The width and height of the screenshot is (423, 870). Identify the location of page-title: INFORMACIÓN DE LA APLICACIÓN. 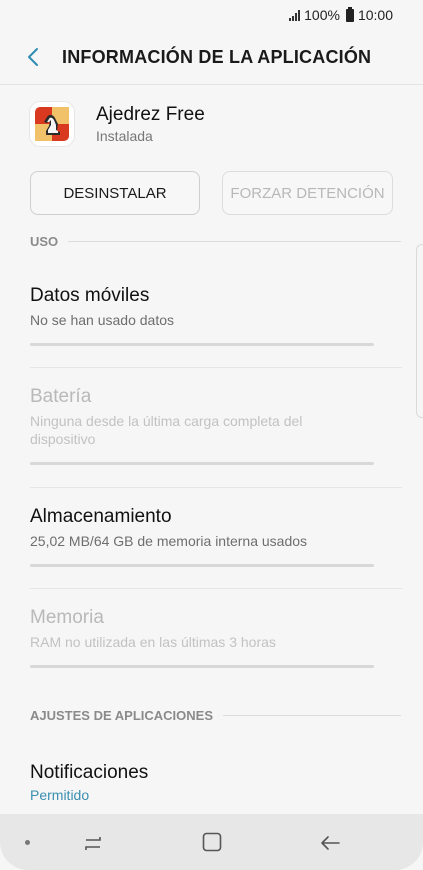
(217, 56).